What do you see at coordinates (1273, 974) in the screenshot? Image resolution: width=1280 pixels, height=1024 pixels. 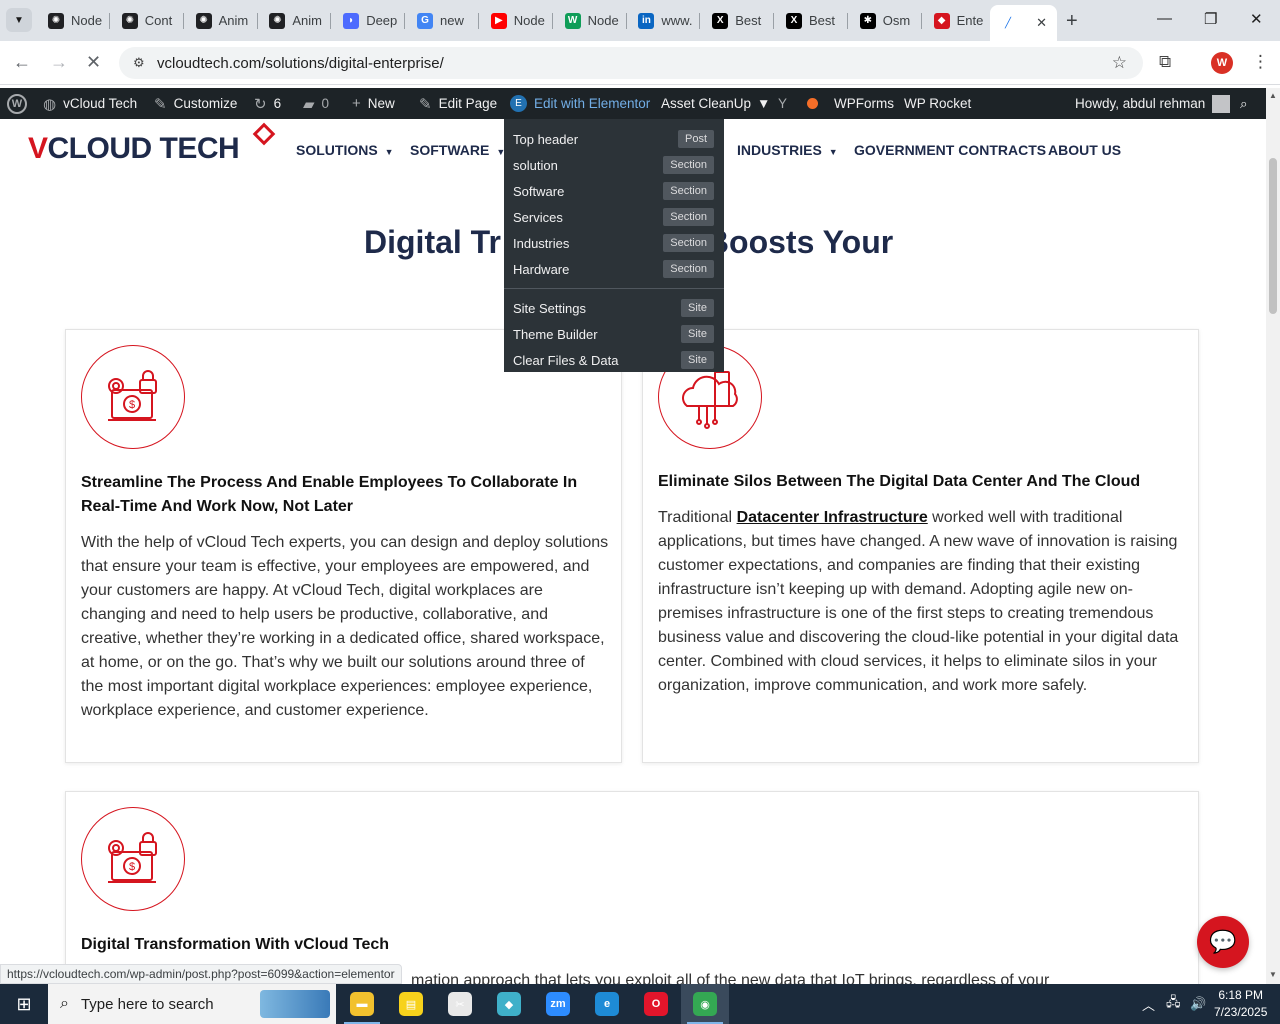 I see `scroll-down-arrow-icon: ▼` at bounding box center [1273, 974].